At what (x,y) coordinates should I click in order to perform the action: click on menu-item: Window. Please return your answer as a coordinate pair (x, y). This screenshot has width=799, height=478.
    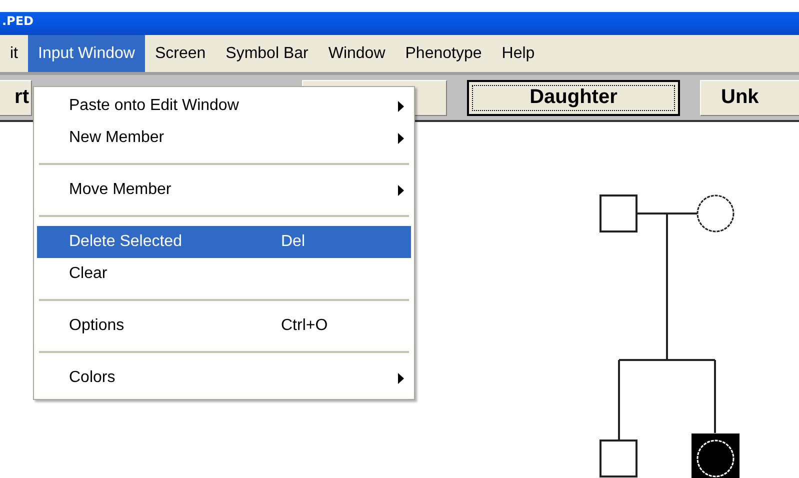
    Looking at the image, I should click on (357, 53).